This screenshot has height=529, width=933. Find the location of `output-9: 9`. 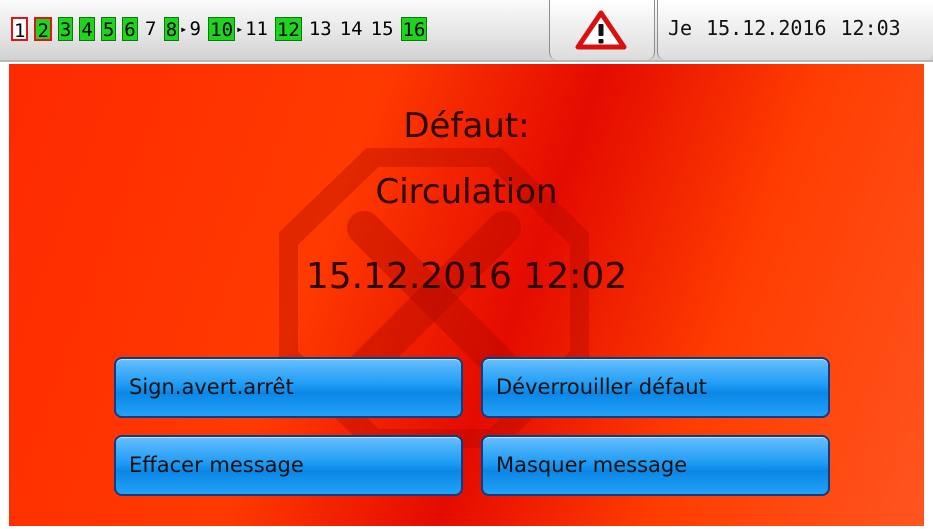

output-9: 9 is located at coordinates (195, 29).